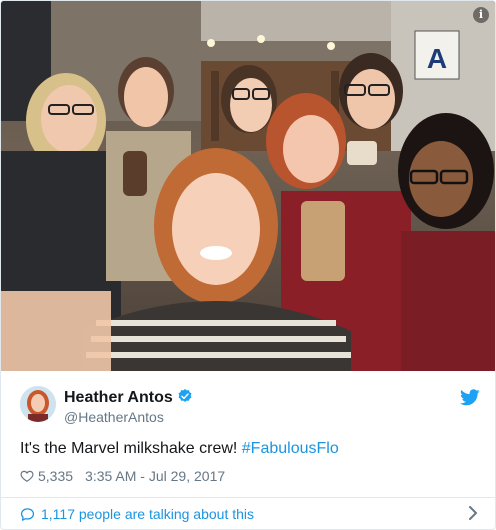 The image size is (496, 530). Describe the element at coordinates (118, 397) in the screenshot. I see `author-display-name: Heather Antos` at that location.